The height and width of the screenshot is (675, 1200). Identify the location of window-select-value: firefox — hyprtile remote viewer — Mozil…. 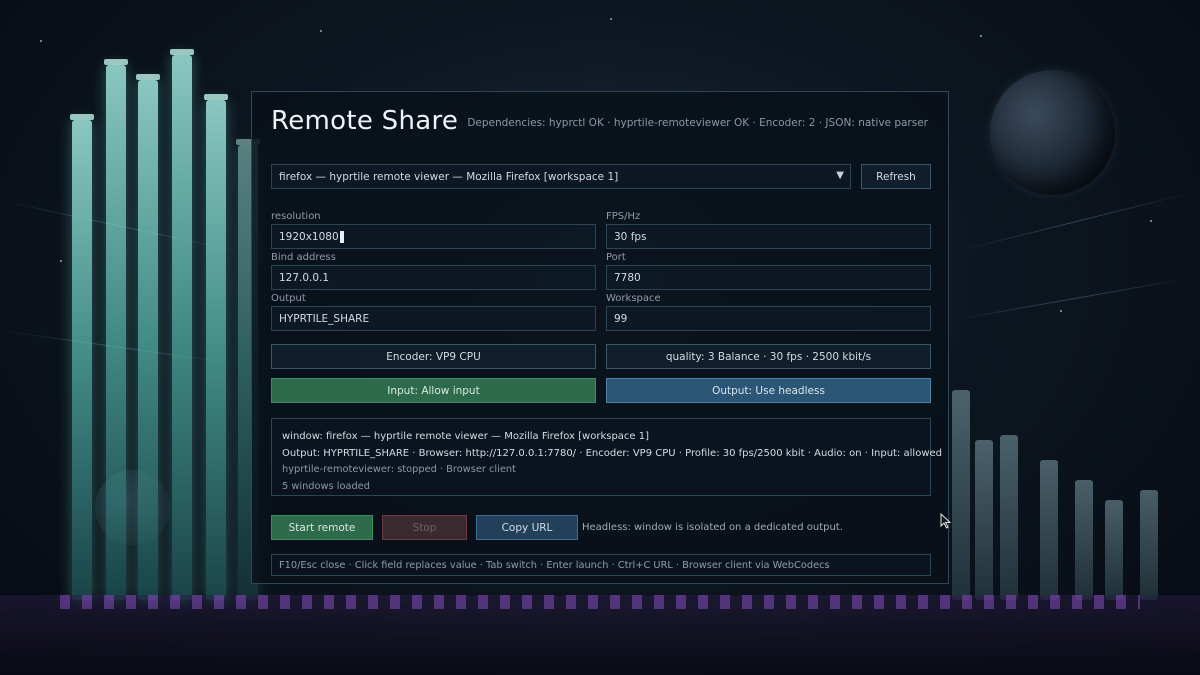
(449, 176).